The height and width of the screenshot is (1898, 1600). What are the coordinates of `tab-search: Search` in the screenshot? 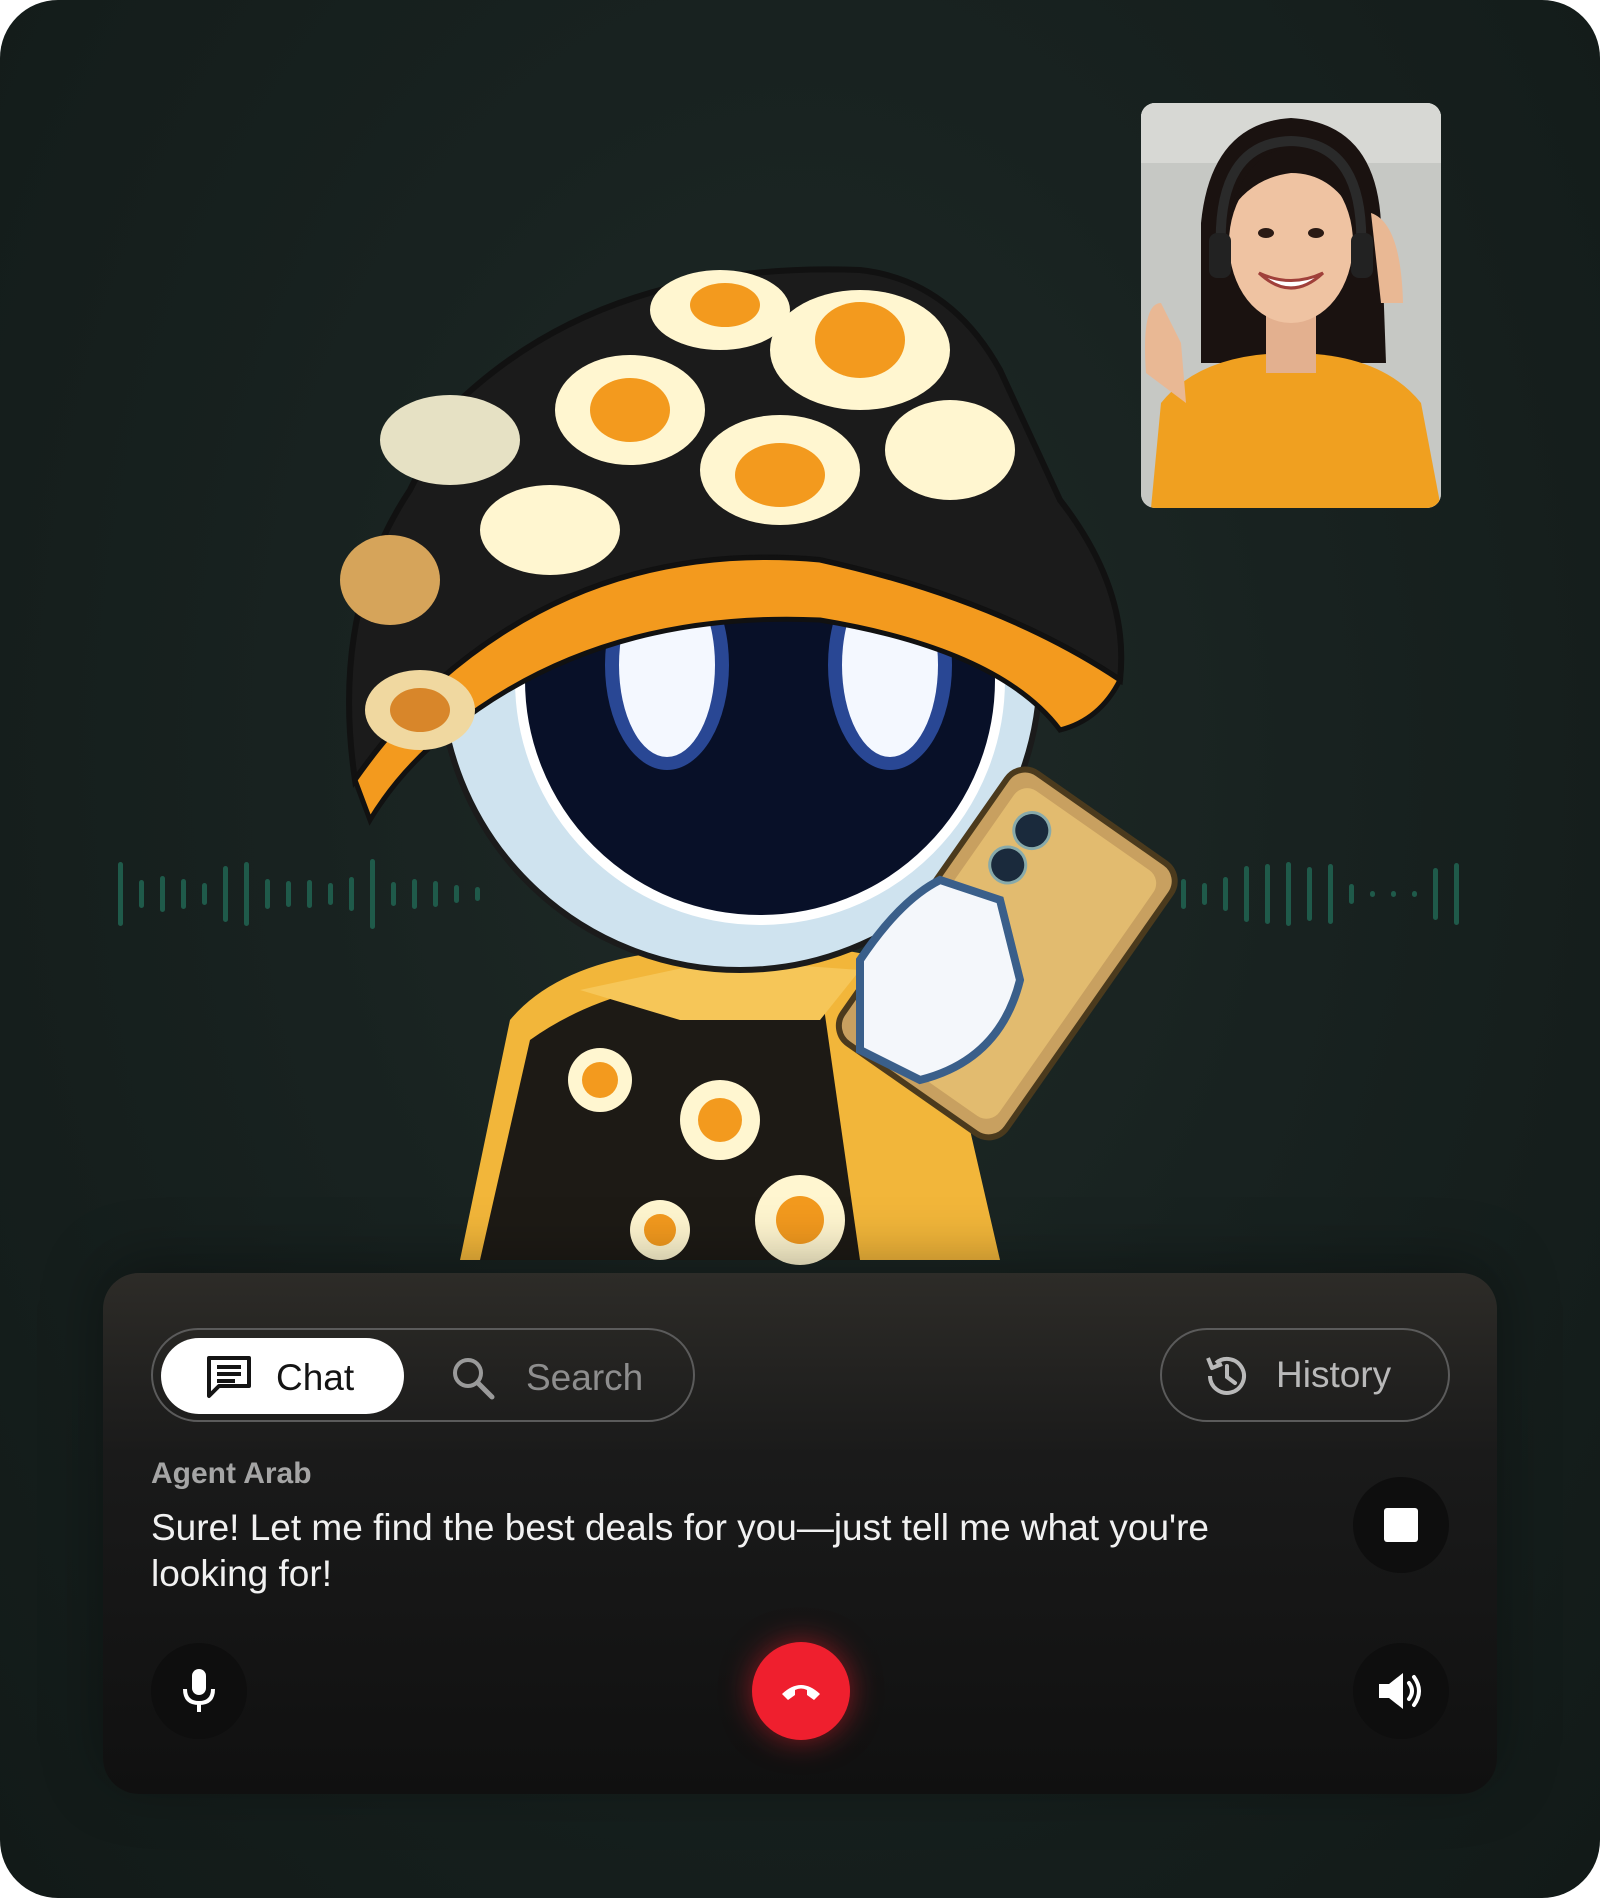 It's located at (548, 1376).